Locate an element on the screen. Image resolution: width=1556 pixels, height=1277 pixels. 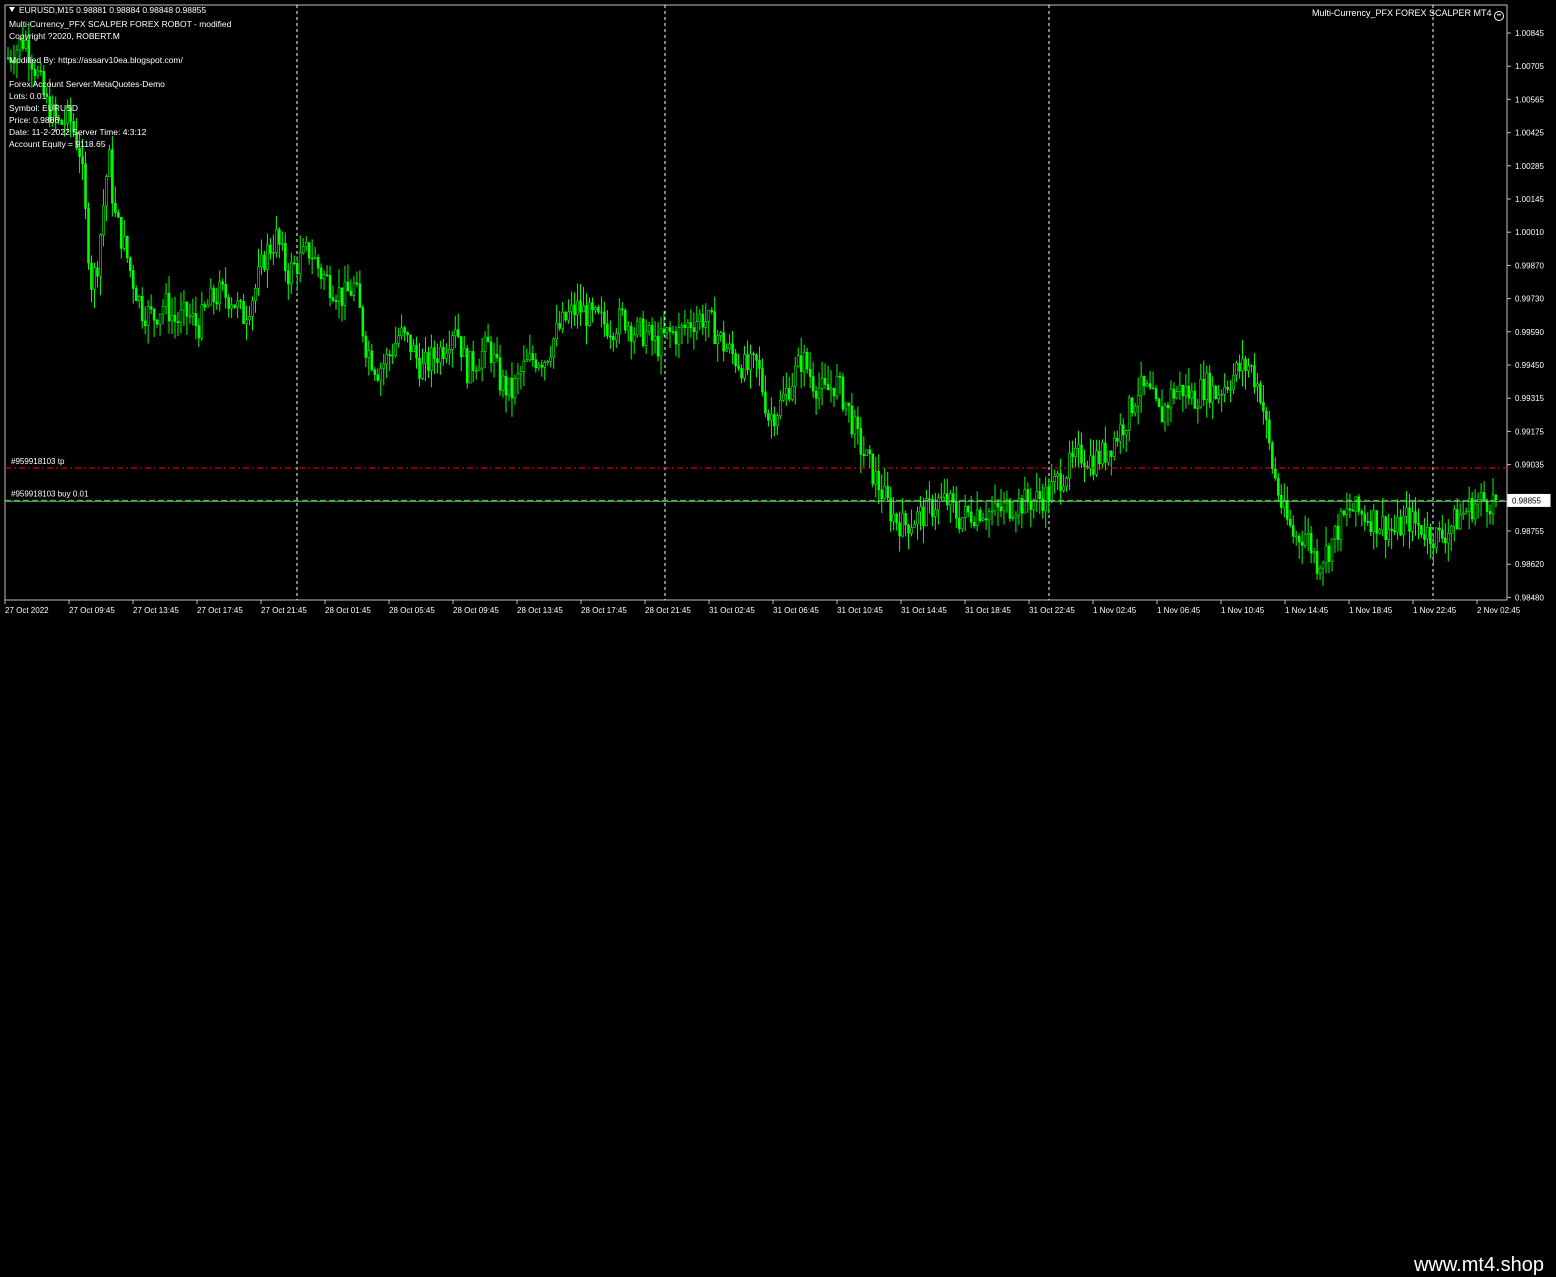
buy-order-label: #959918103 buy 0.01 is located at coordinates (50, 493).